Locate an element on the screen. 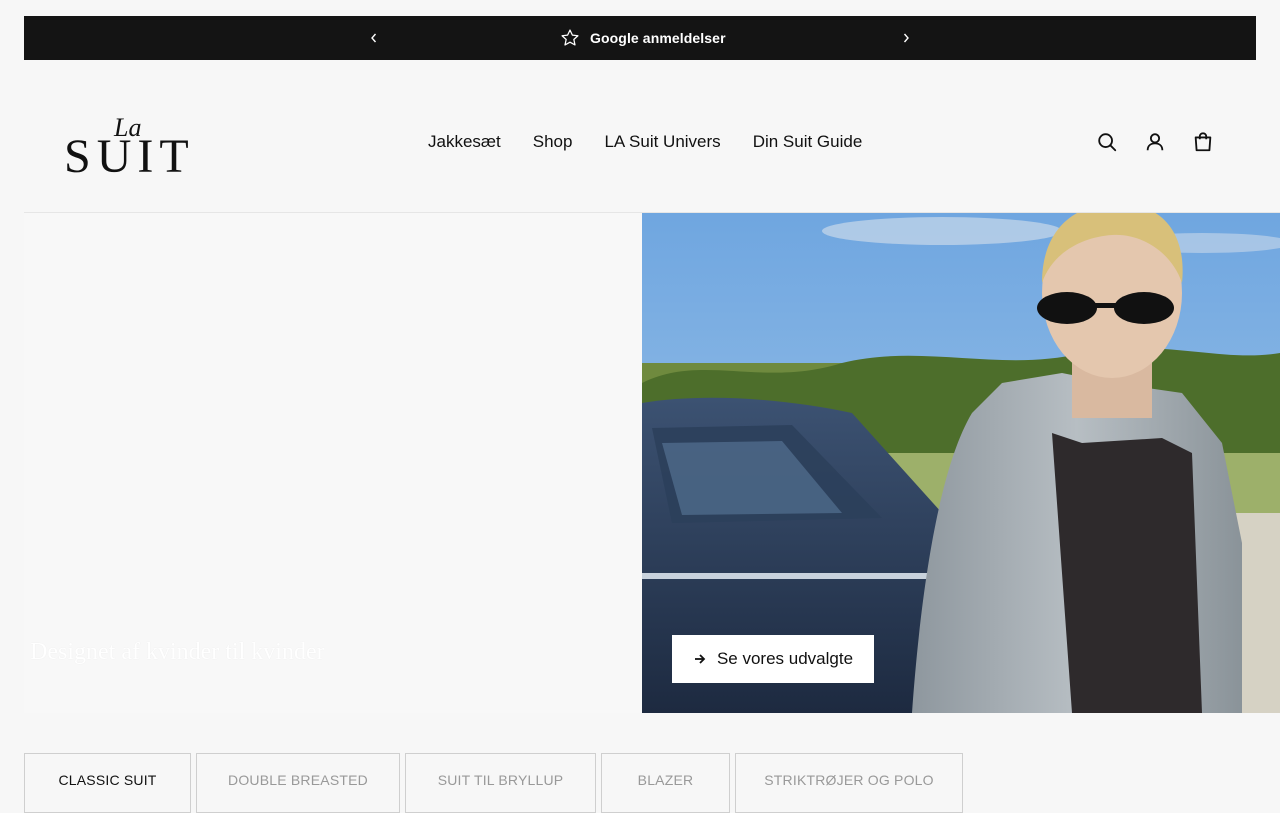 This screenshot has height=813, width=1280. header-actions is located at coordinates (1155, 142).